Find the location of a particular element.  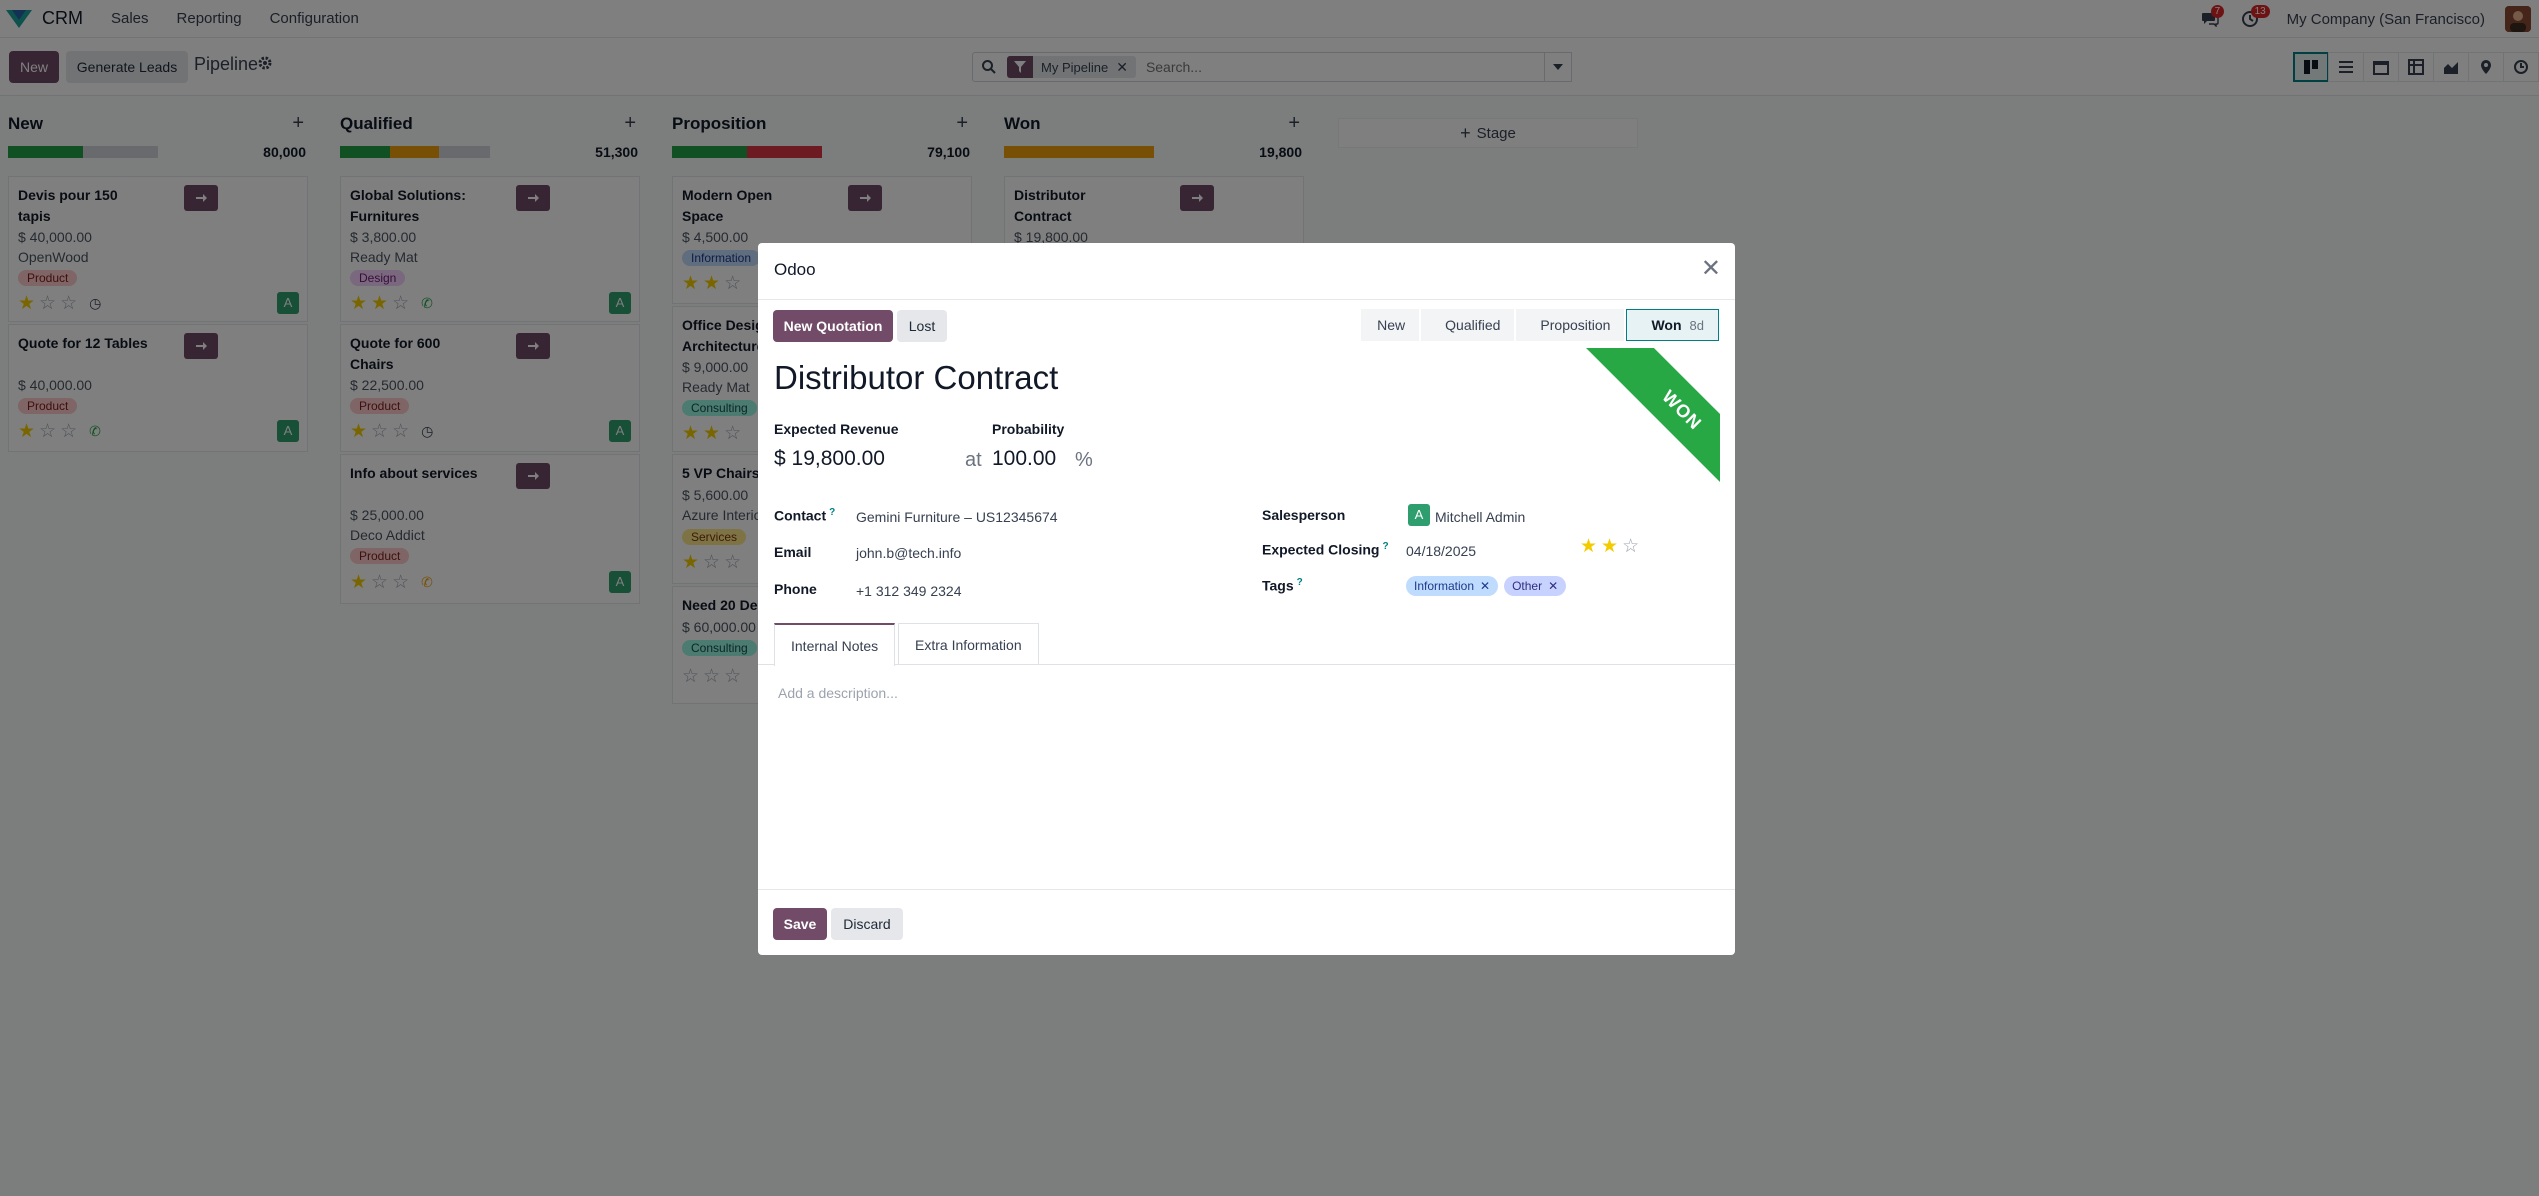

probability-input: 100.00 is located at coordinates (1024, 459).